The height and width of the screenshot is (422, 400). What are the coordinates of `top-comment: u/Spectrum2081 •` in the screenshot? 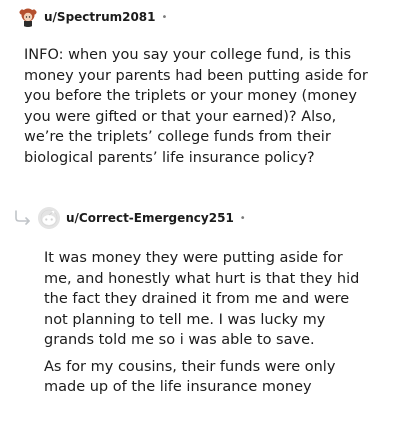 It's located at (203, 17).